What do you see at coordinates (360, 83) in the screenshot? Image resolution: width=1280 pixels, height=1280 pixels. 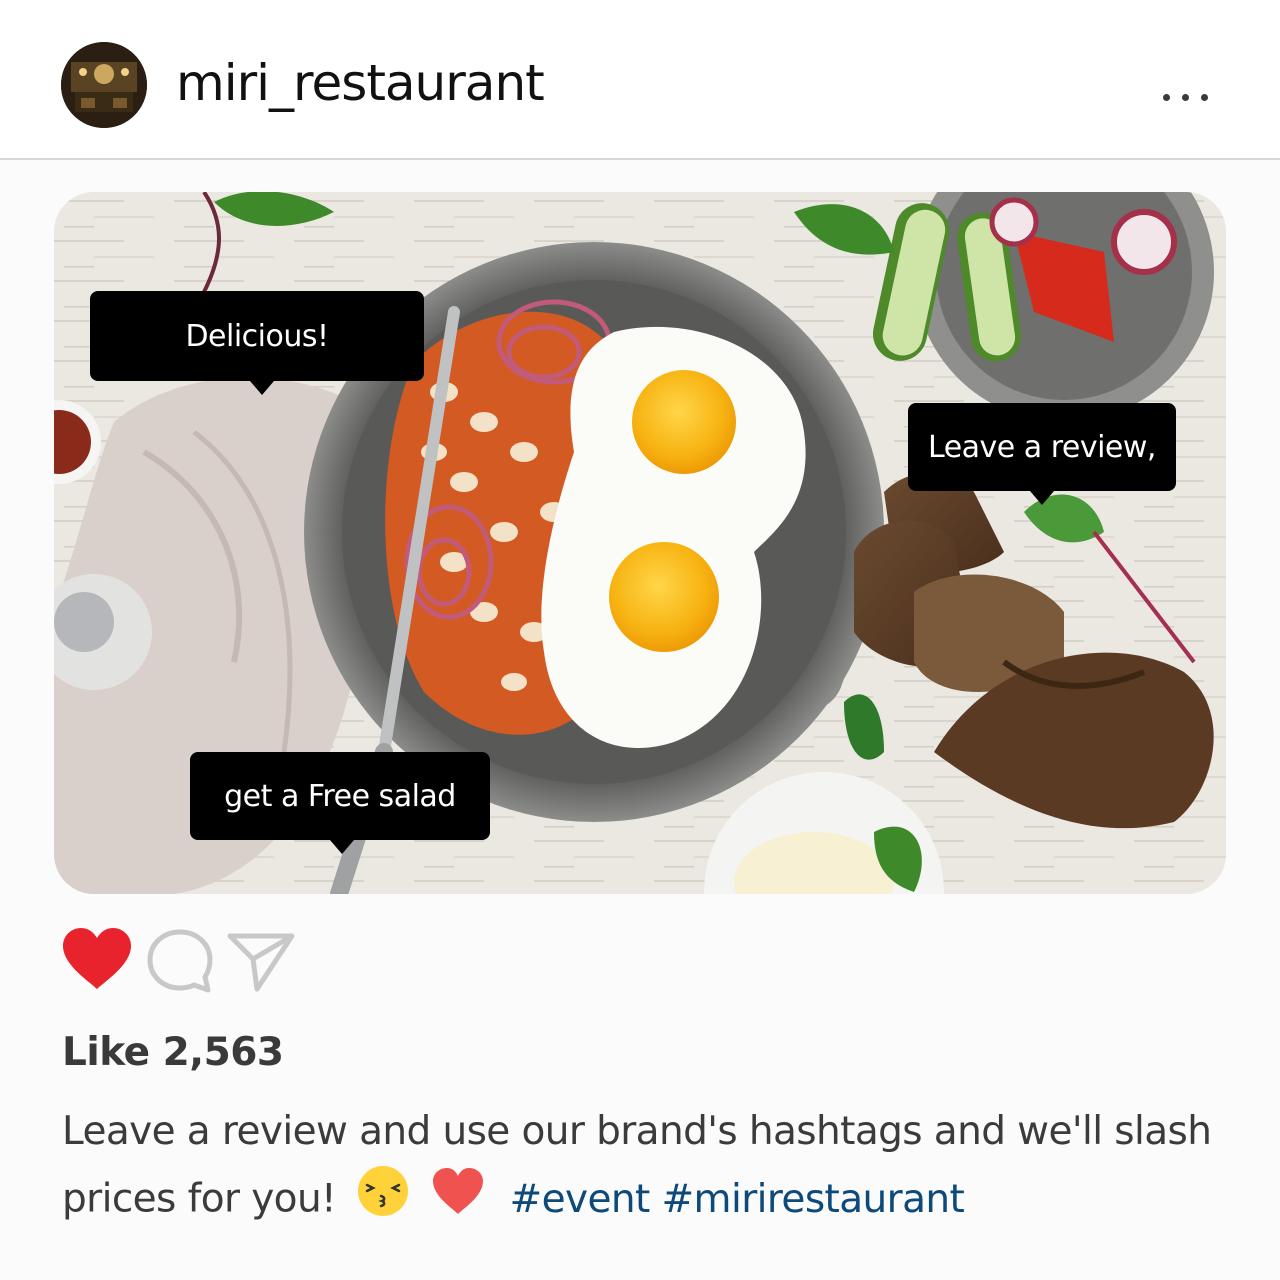 I see `username: miri_restaurant` at bounding box center [360, 83].